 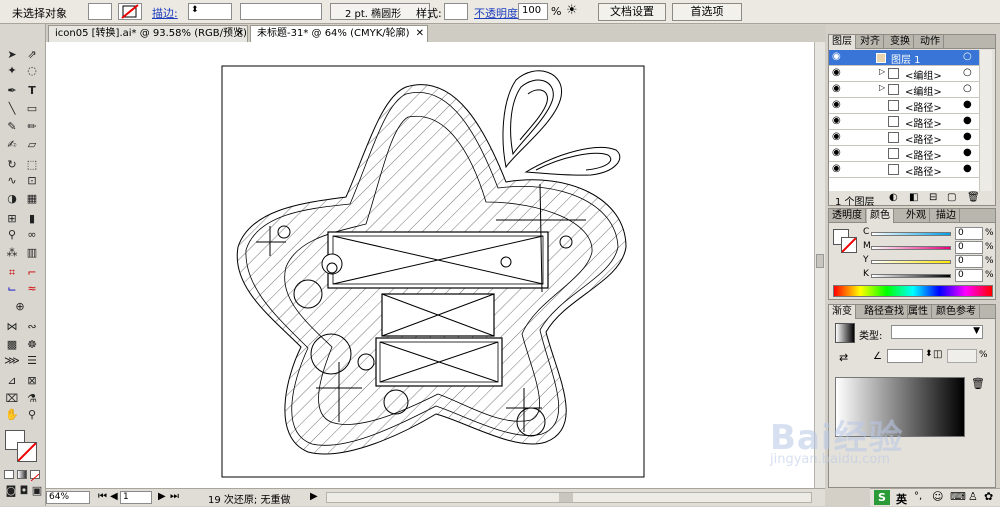 What do you see at coordinates (707, 12) in the screenshot?
I see `preferences-button: 首选项` at bounding box center [707, 12].